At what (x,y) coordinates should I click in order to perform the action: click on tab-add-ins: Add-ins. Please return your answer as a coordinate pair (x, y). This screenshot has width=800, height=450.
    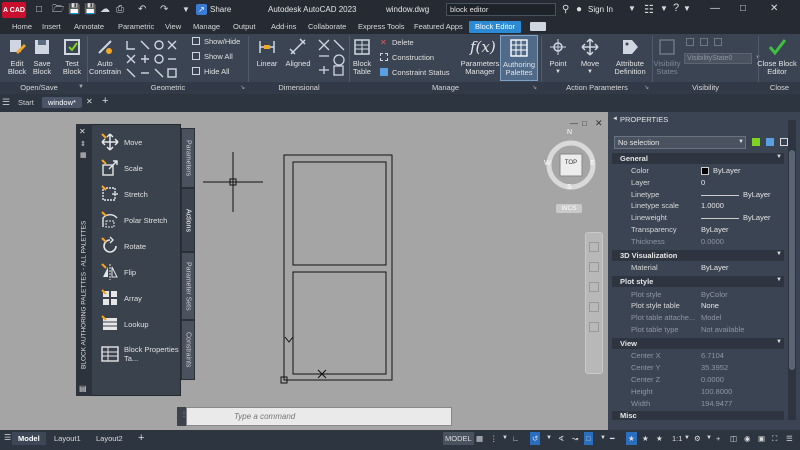
    Looking at the image, I should click on (283, 27).